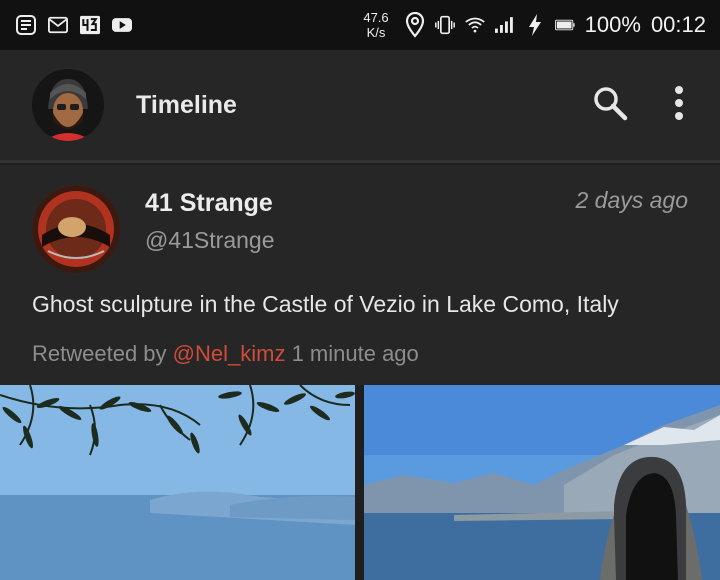  I want to click on notes-icon, so click(26, 25).